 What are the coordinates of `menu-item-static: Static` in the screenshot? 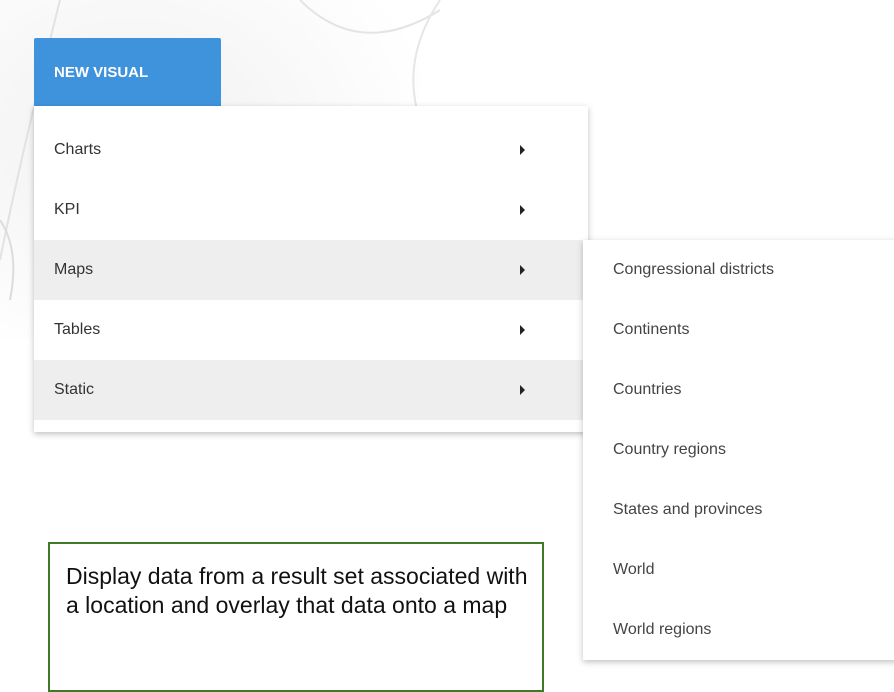 It's located at (311, 390).